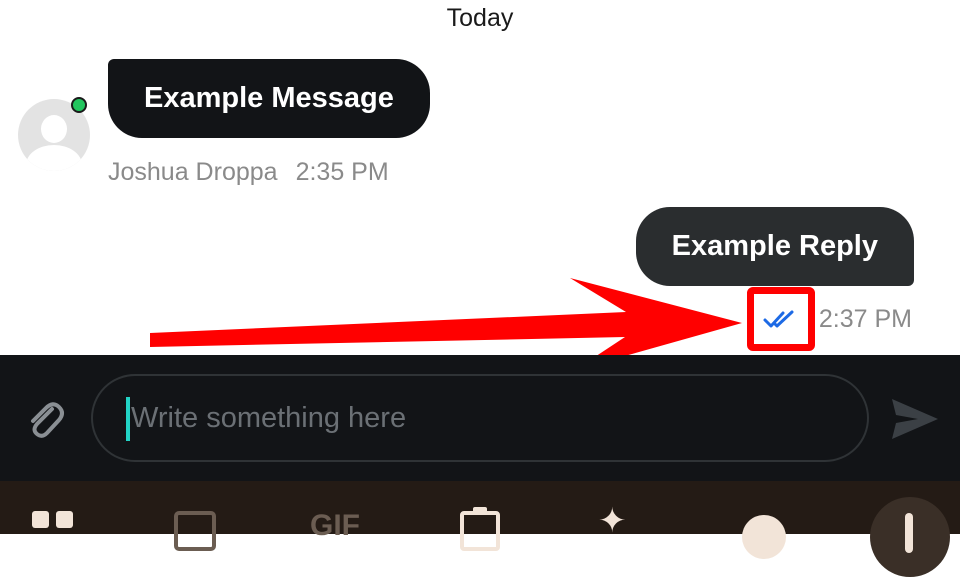 The image size is (960, 577). I want to click on message-input-placeholder: Write something here, so click(269, 418).